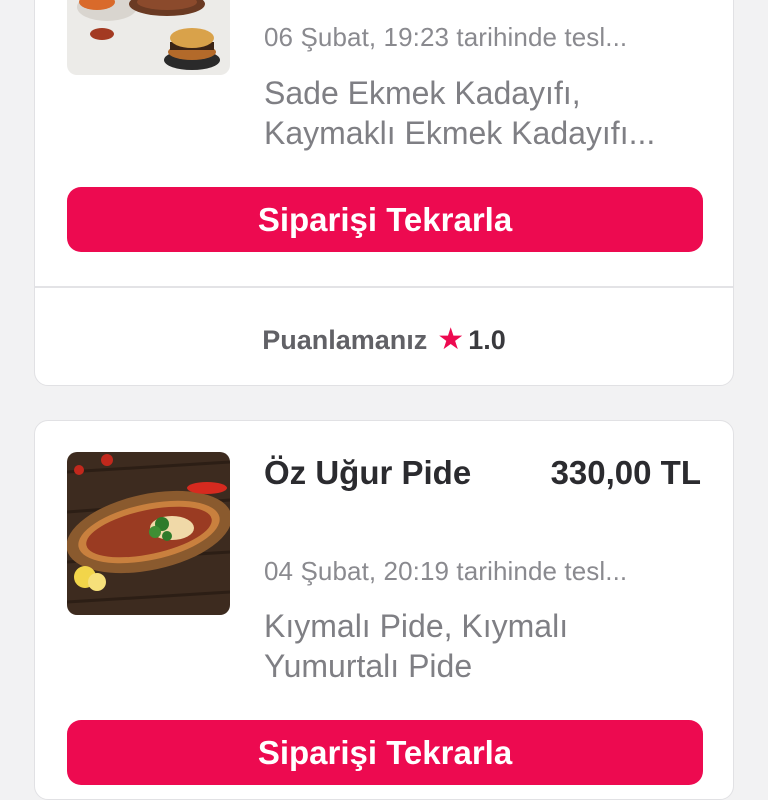 The image size is (768, 800). What do you see at coordinates (384, 287) in the screenshot?
I see `card-divider` at bounding box center [384, 287].